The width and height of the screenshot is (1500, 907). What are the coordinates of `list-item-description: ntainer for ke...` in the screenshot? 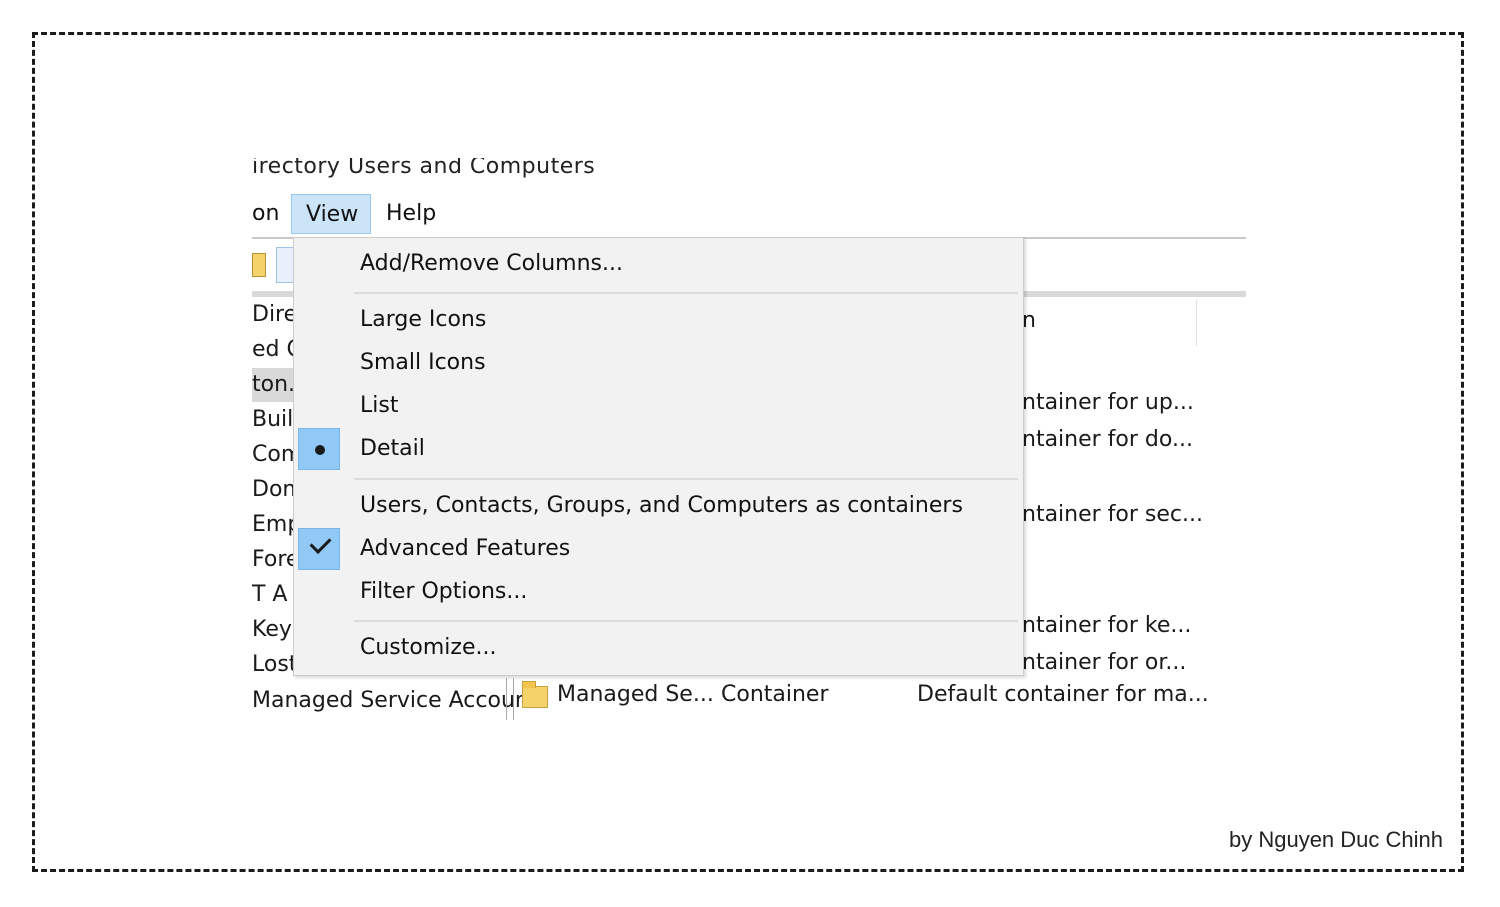 It's located at (1107, 625).